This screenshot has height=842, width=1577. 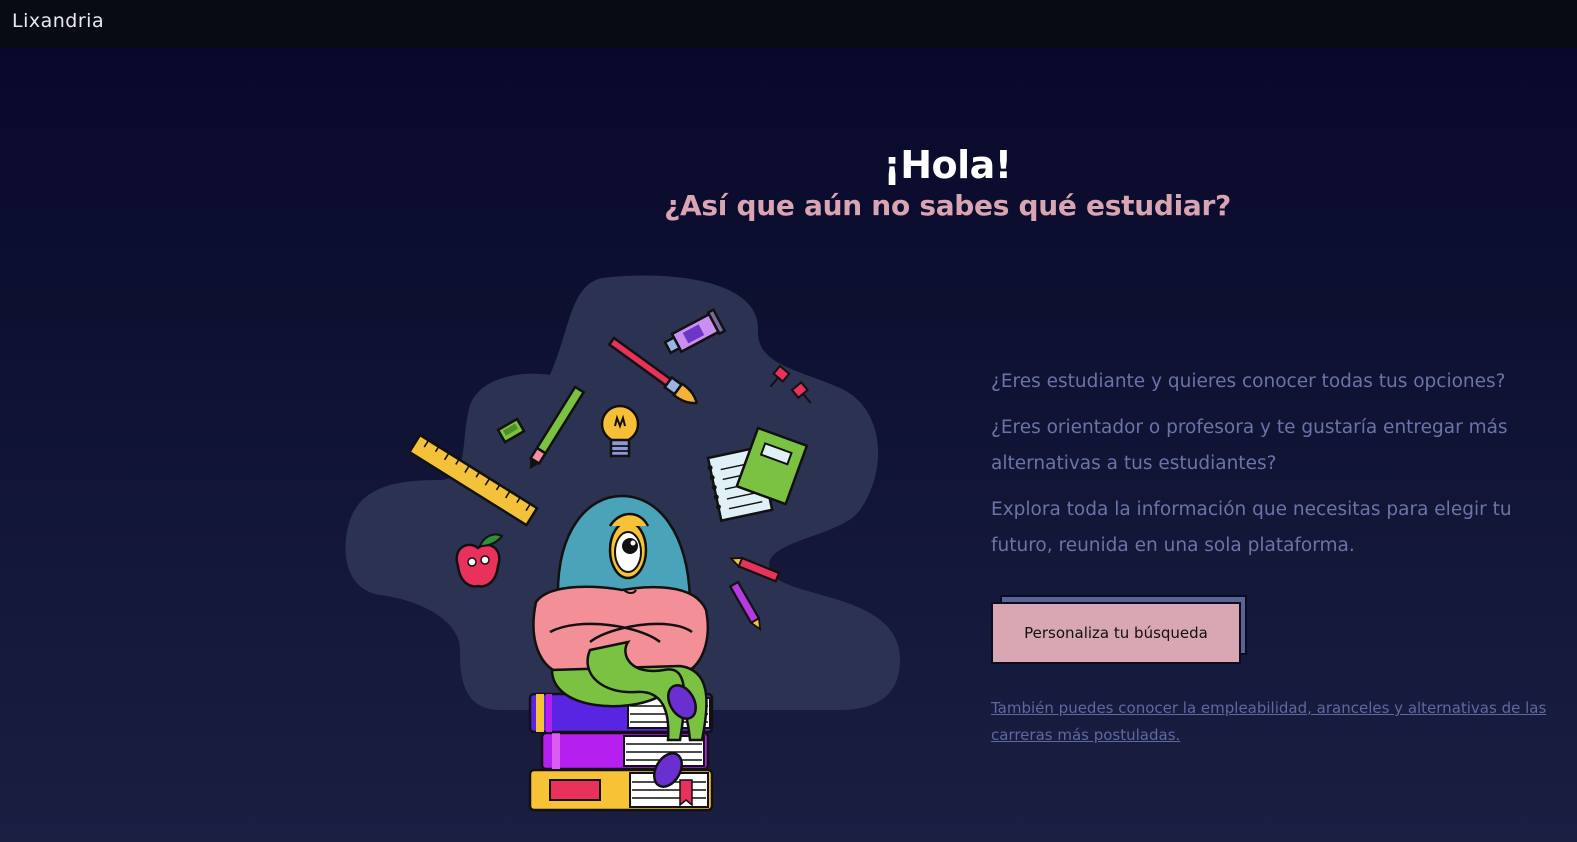 I want to click on hero-subtitle: ¿Así que aún no sabes qué estudiar?, so click(x=947, y=205).